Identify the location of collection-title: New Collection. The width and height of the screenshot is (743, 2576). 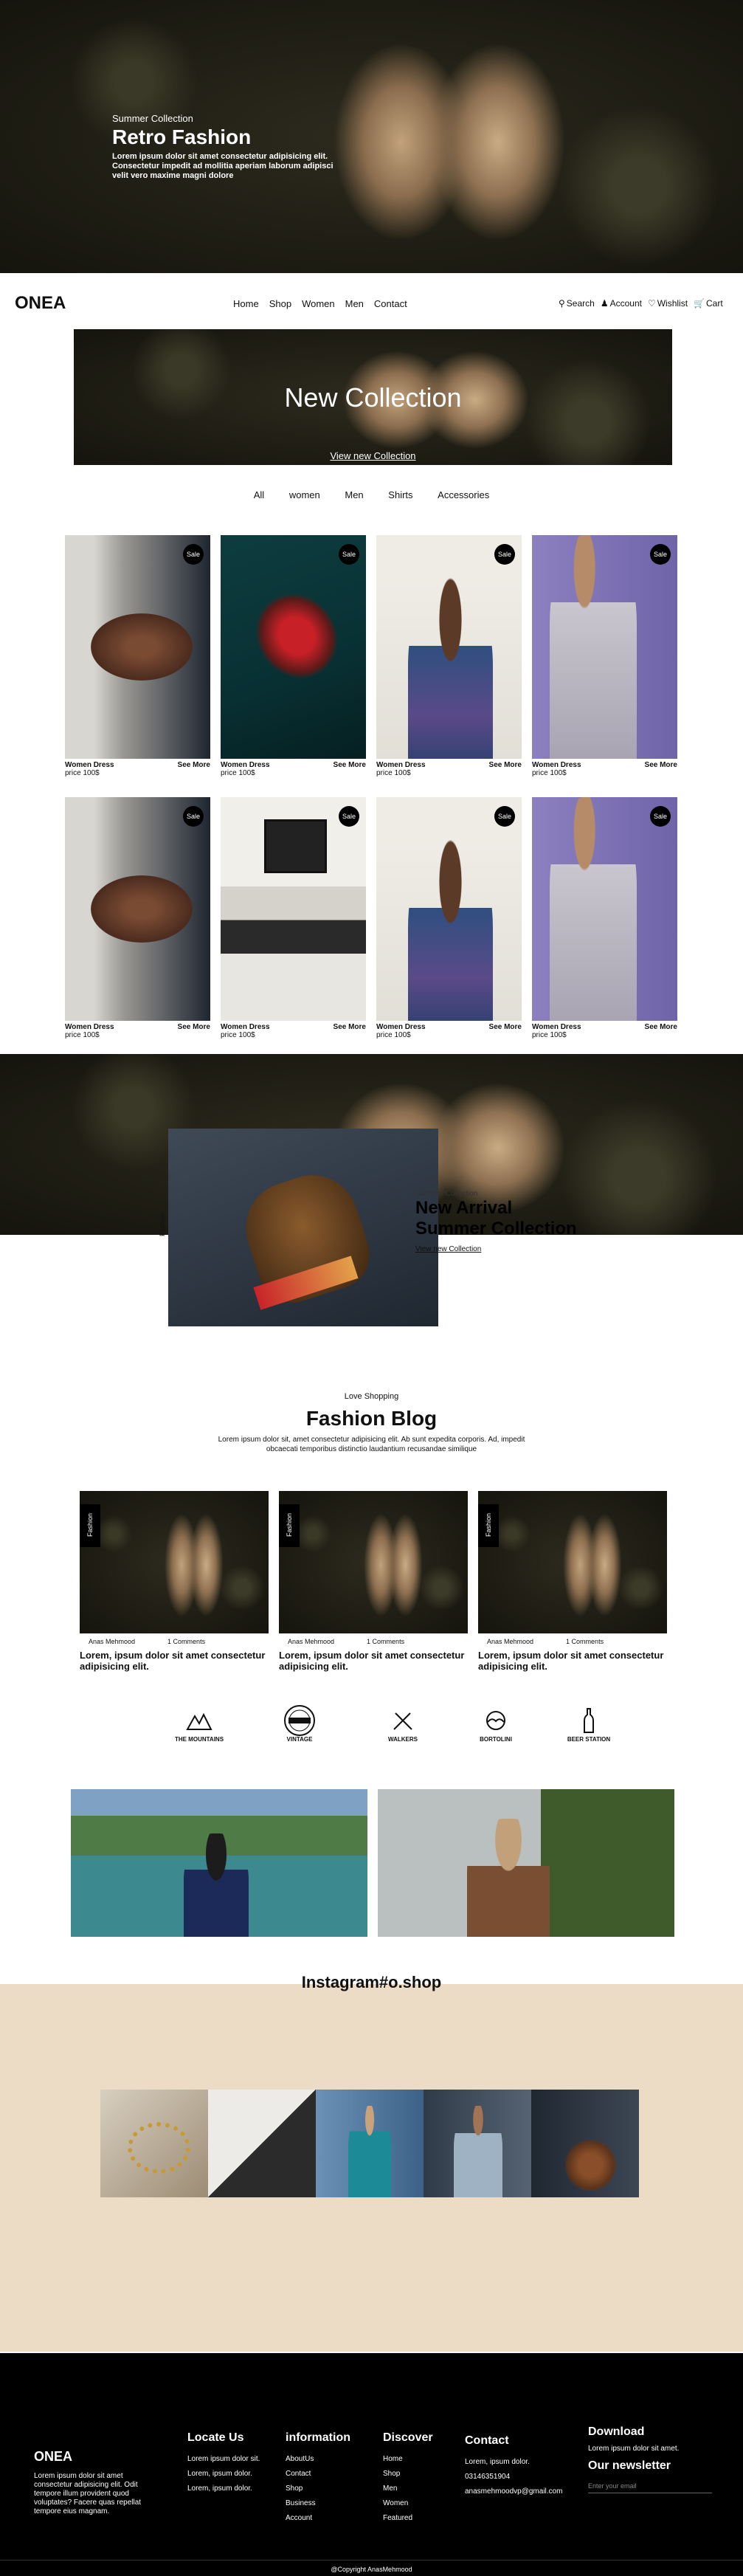
(373, 398).